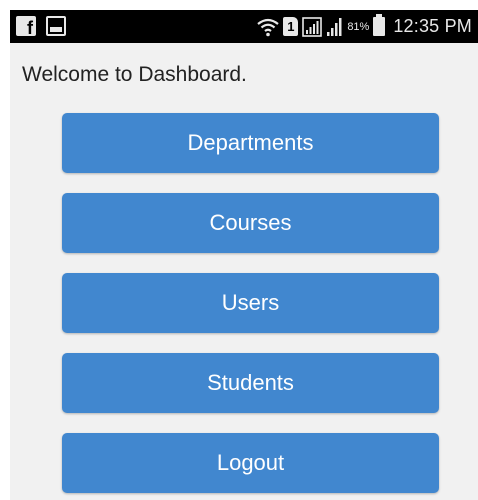  Describe the element at coordinates (432, 26) in the screenshot. I see `clock: 12:35 PM` at that location.